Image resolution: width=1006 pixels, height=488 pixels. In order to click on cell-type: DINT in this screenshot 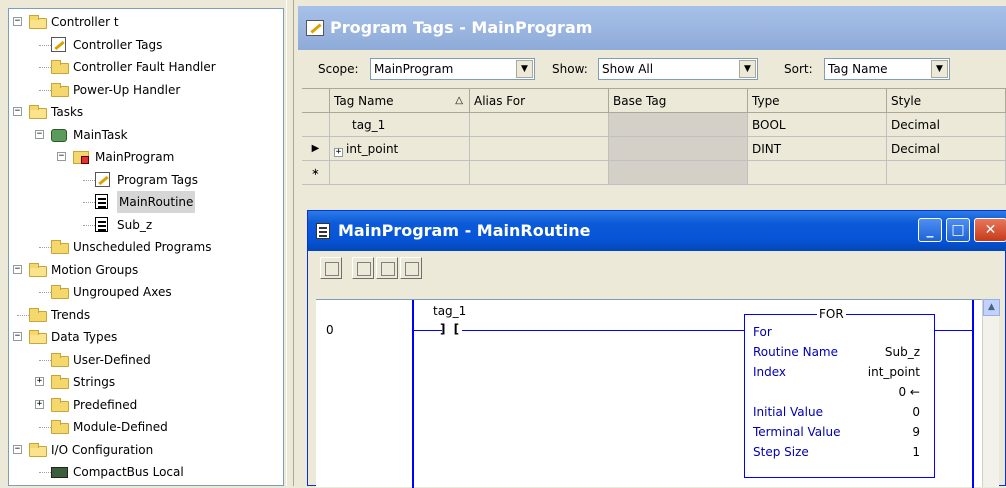, I will do `click(817, 149)`.